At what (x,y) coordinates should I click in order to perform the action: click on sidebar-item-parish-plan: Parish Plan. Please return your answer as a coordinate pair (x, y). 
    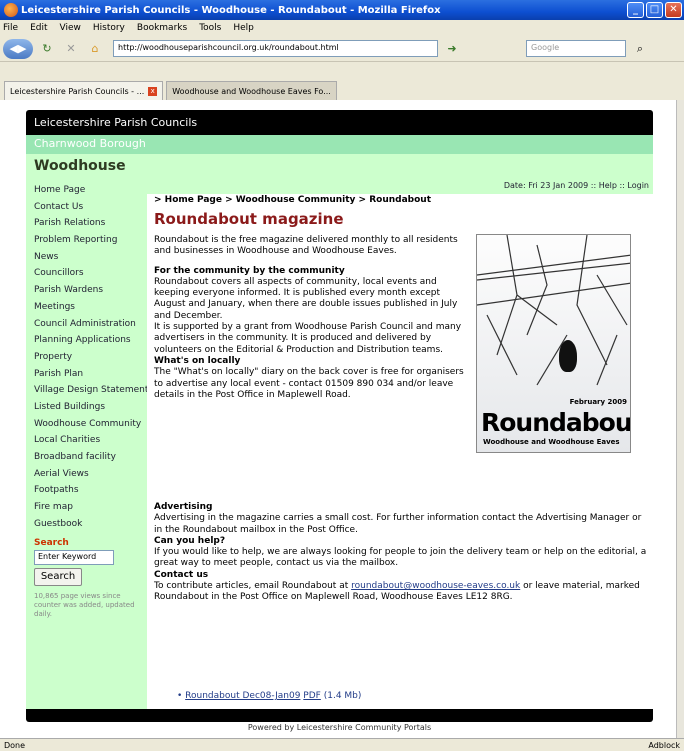
    Looking at the image, I should click on (86, 377).